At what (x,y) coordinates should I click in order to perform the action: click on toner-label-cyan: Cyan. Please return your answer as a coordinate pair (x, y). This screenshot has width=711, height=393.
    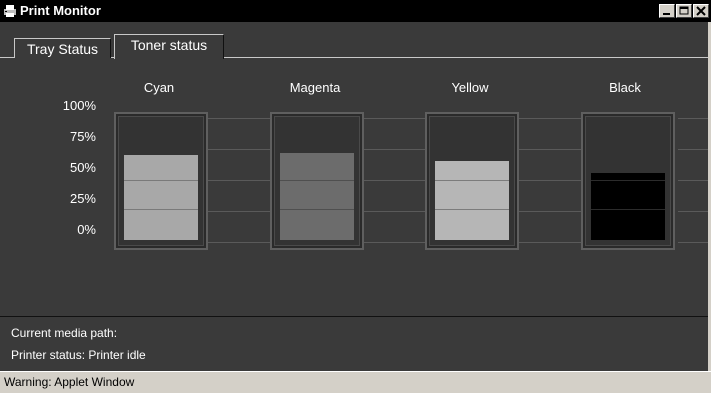
    Looking at the image, I should click on (159, 87).